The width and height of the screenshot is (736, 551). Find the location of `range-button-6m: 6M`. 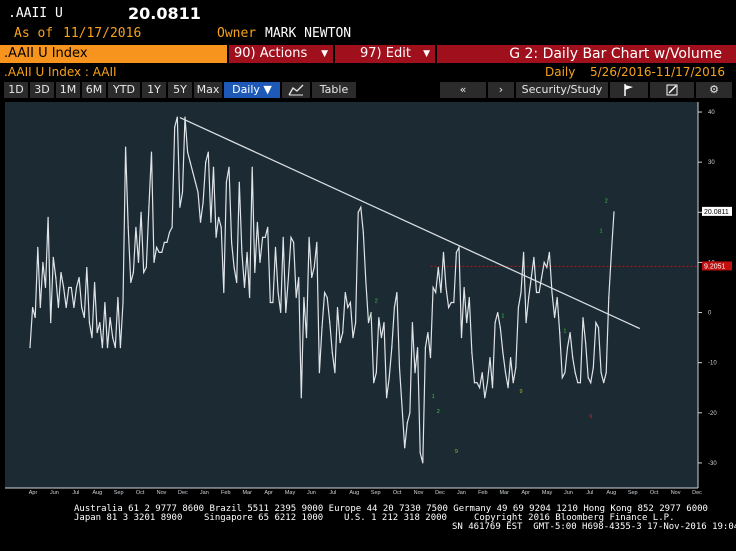

range-button-6m: 6M is located at coordinates (94, 90).